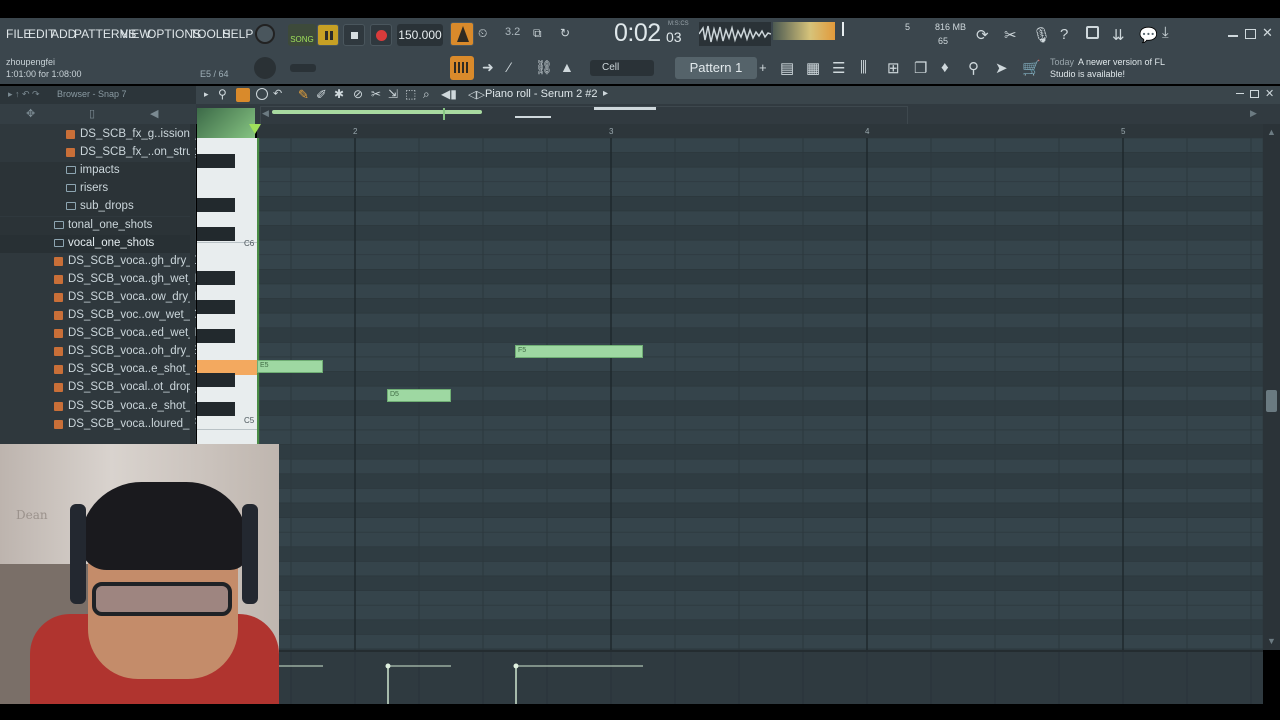 The image size is (1280, 720). What do you see at coordinates (1092, 32) in the screenshot?
I see `save-icon` at bounding box center [1092, 32].